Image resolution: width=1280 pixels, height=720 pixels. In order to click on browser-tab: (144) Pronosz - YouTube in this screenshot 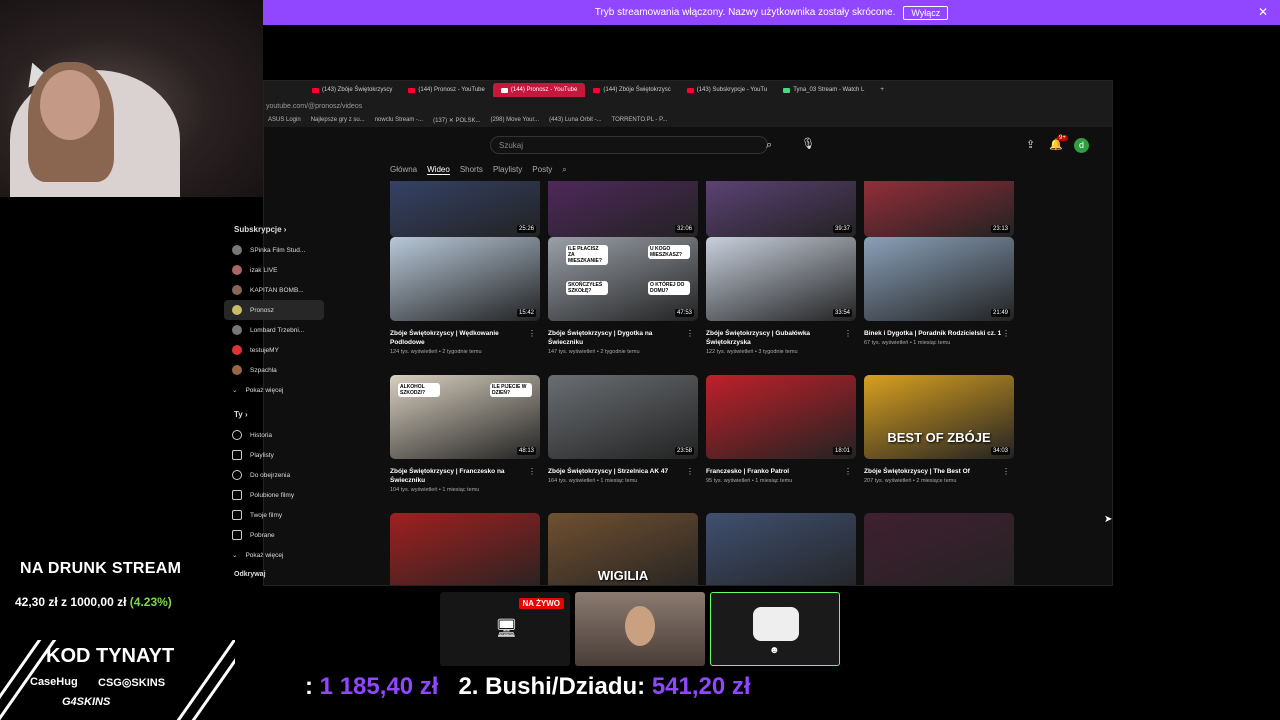, I will do `click(446, 90)`.